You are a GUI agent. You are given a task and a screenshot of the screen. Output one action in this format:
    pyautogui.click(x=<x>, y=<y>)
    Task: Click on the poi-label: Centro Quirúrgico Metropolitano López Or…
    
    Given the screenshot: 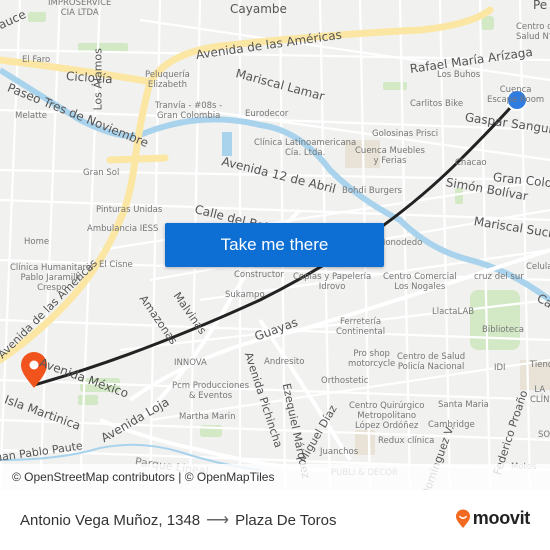 What is the action you would take?
    pyautogui.click(x=387, y=416)
    